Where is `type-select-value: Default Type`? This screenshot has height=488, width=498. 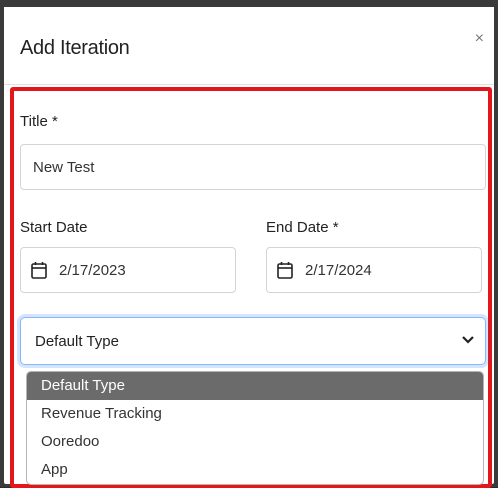
type-select-value: Default Type is located at coordinates (77, 341).